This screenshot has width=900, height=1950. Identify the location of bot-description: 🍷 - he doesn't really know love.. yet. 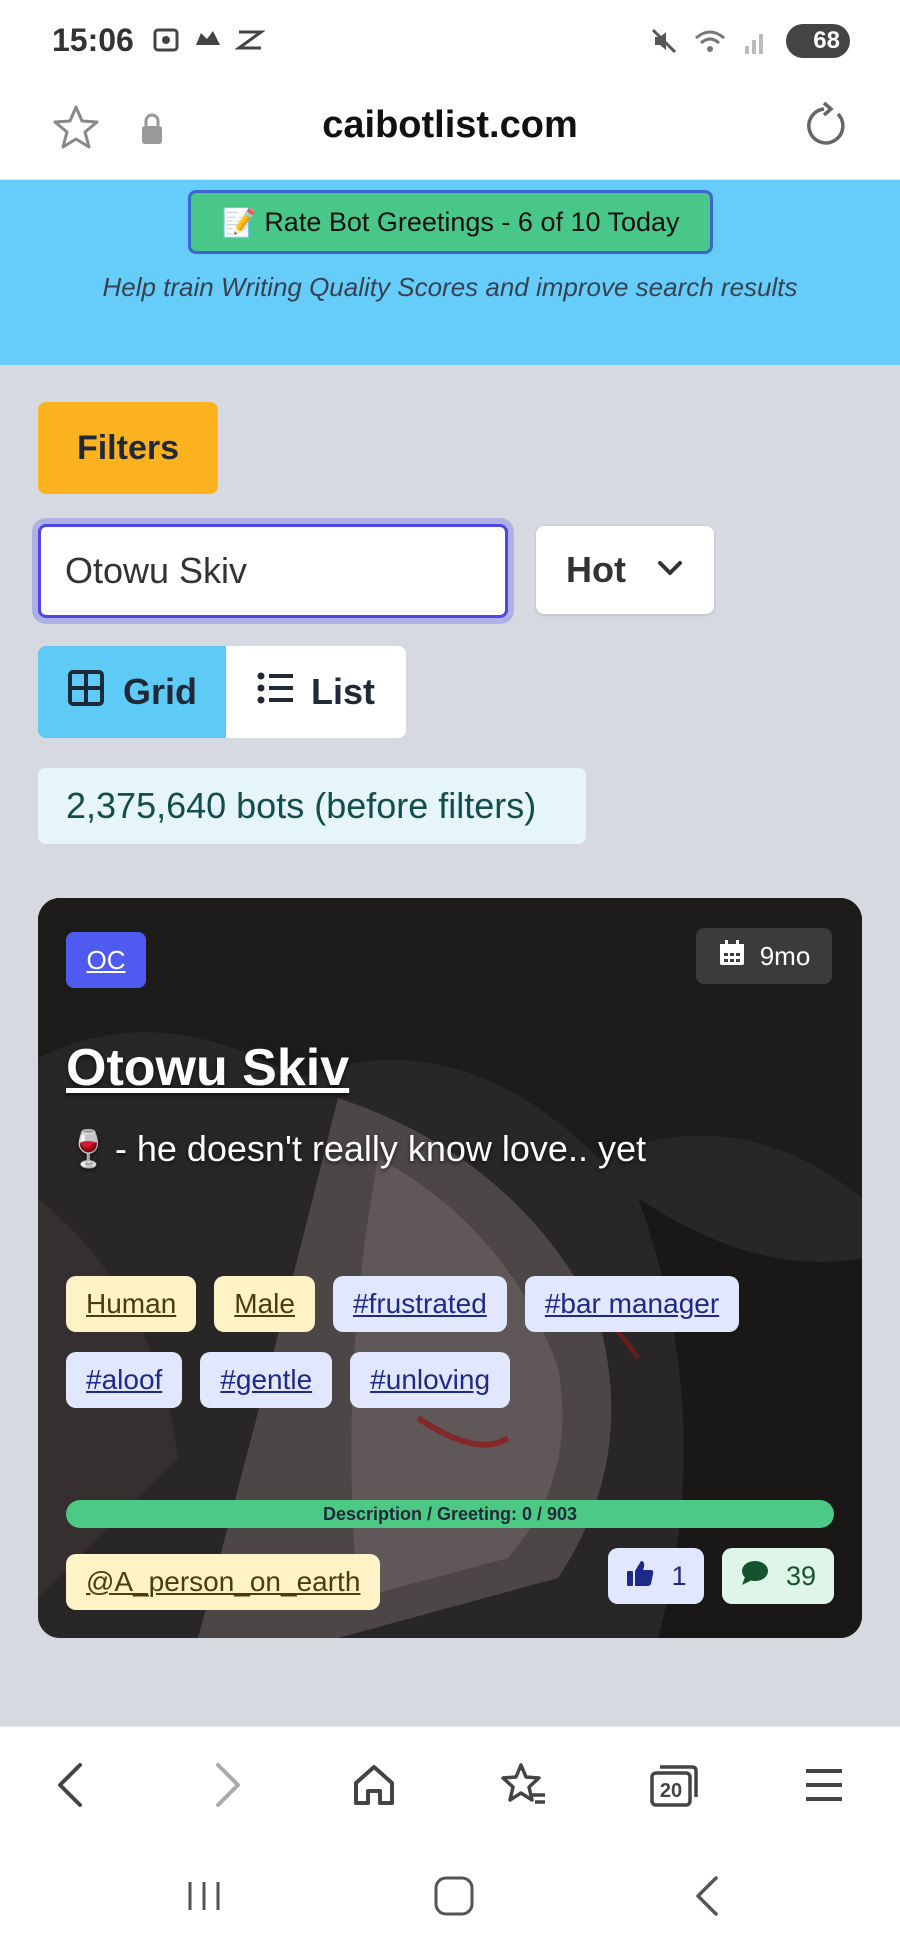
(356, 1149).